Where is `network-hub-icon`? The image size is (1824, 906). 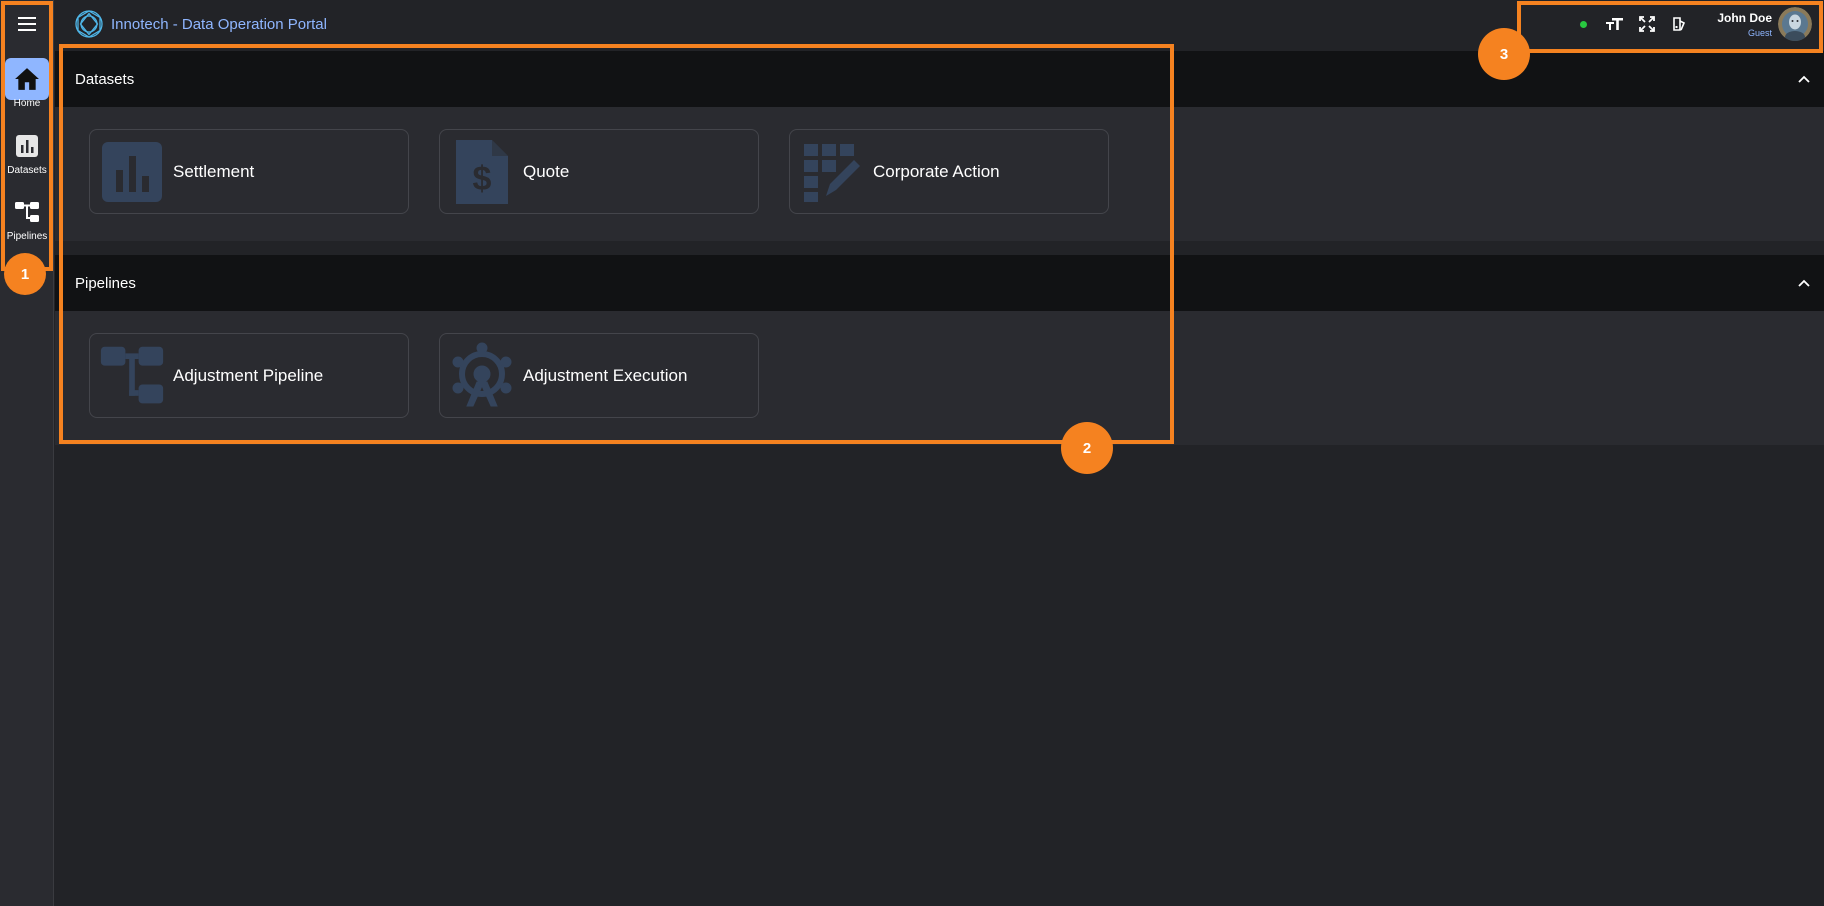 network-hub-icon is located at coordinates (482, 374).